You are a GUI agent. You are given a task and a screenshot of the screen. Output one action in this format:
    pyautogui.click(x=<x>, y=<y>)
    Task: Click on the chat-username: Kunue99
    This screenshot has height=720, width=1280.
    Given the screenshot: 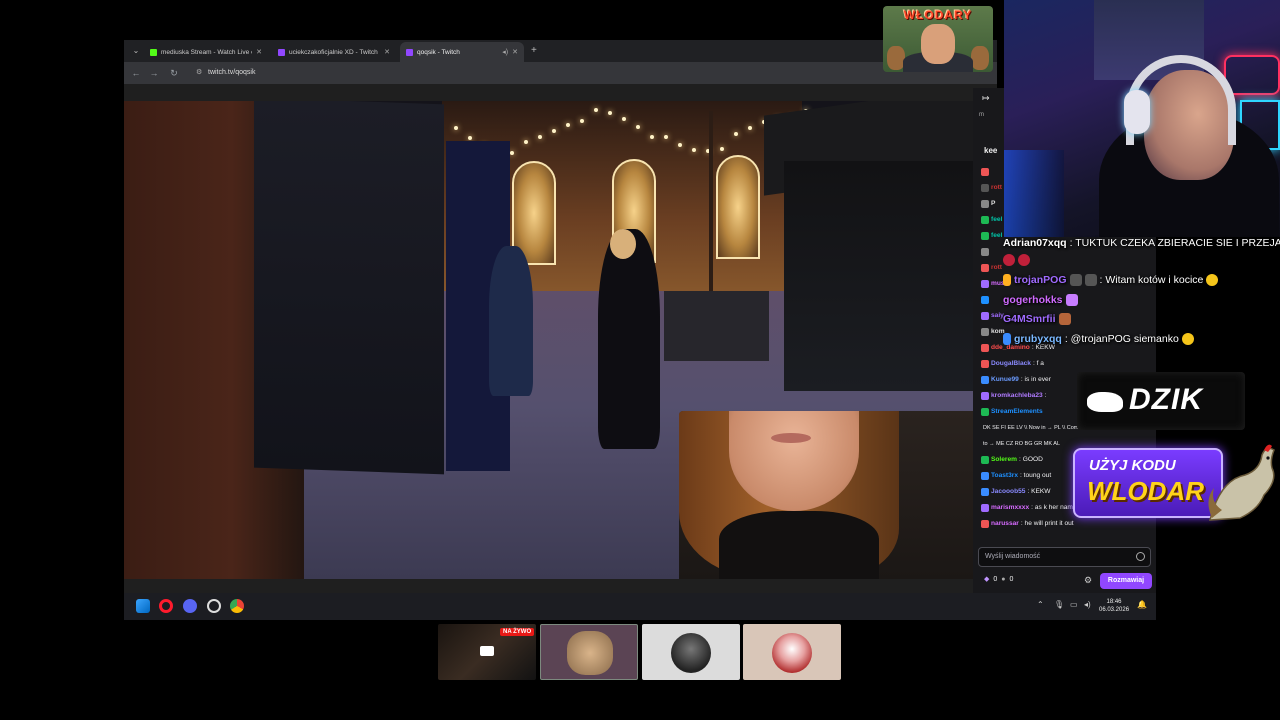 What is the action you would take?
    pyautogui.click(x=1005, y=380)
    